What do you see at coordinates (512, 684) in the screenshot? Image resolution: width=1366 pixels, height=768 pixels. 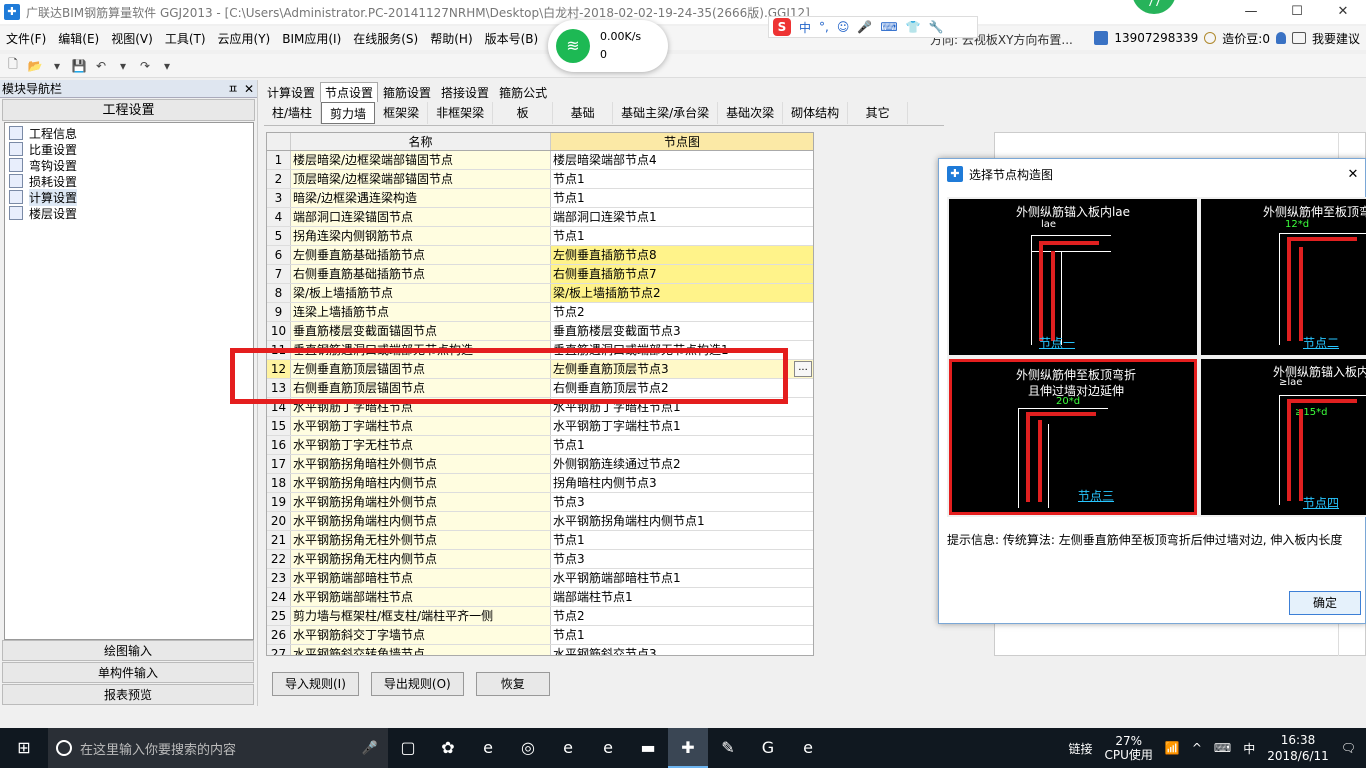 I see `restore-button: 恢复` at bounding box center [512, 684].